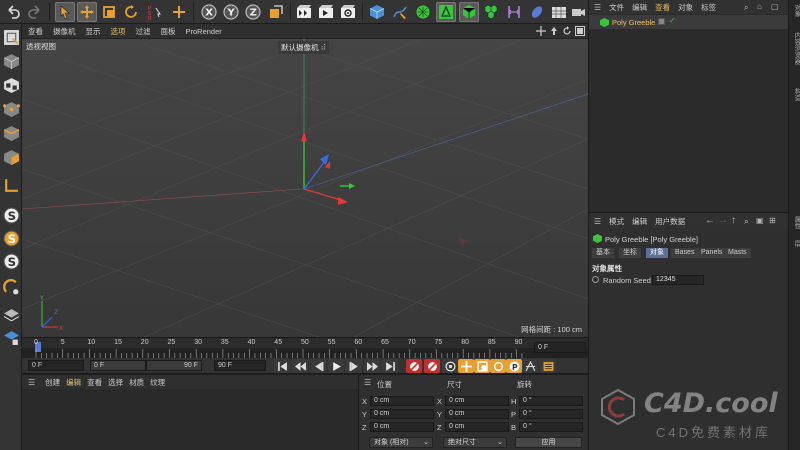 The image size is (800, 450). What do you see at coordinates (710, 220) in the screenshot?
I see `back-arrow-icon: ←` at bounding box center [710, 220].